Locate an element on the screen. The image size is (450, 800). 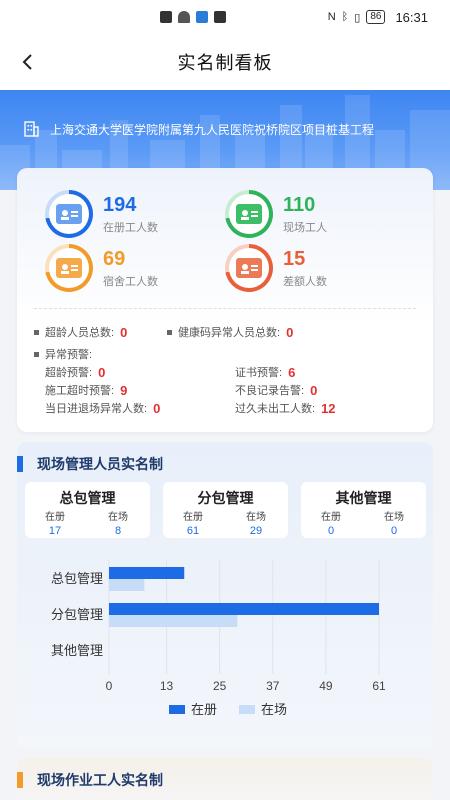
summary-title: 总包管理 is located at coordinates (87, 498).